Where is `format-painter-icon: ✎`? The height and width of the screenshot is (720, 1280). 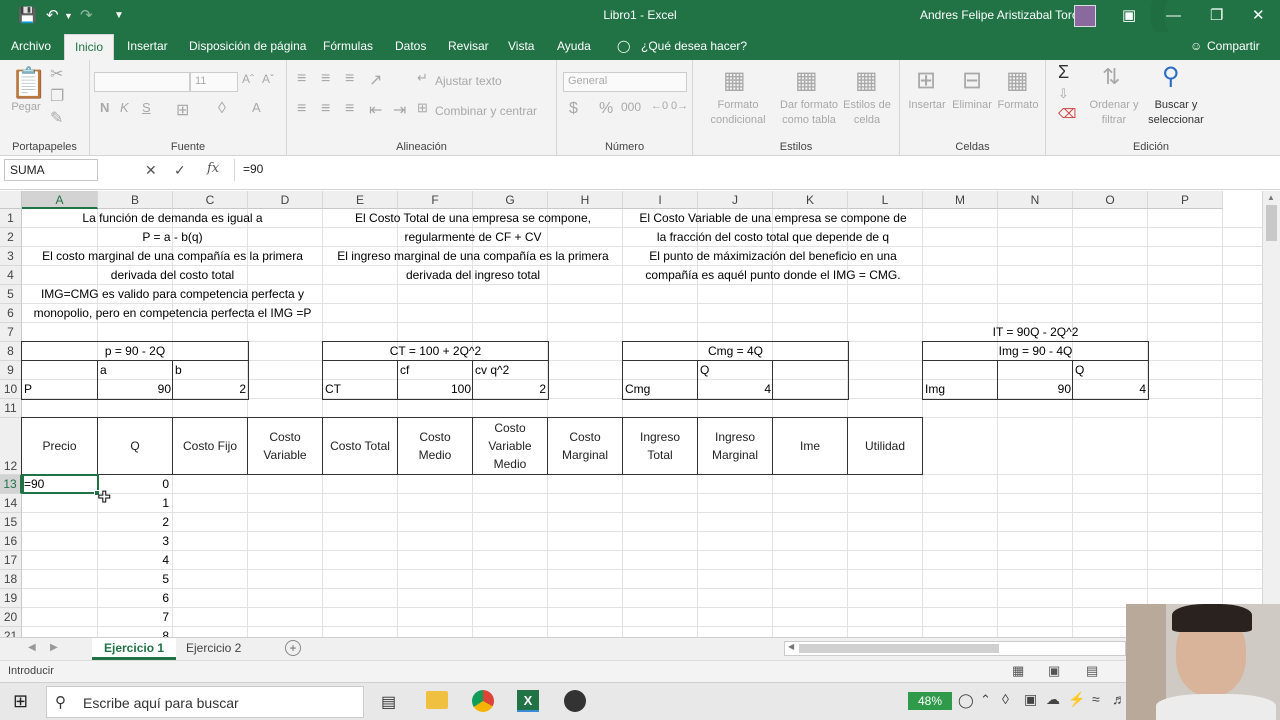
format-painter-icon: ✎ is located at coordinates (56, 118).